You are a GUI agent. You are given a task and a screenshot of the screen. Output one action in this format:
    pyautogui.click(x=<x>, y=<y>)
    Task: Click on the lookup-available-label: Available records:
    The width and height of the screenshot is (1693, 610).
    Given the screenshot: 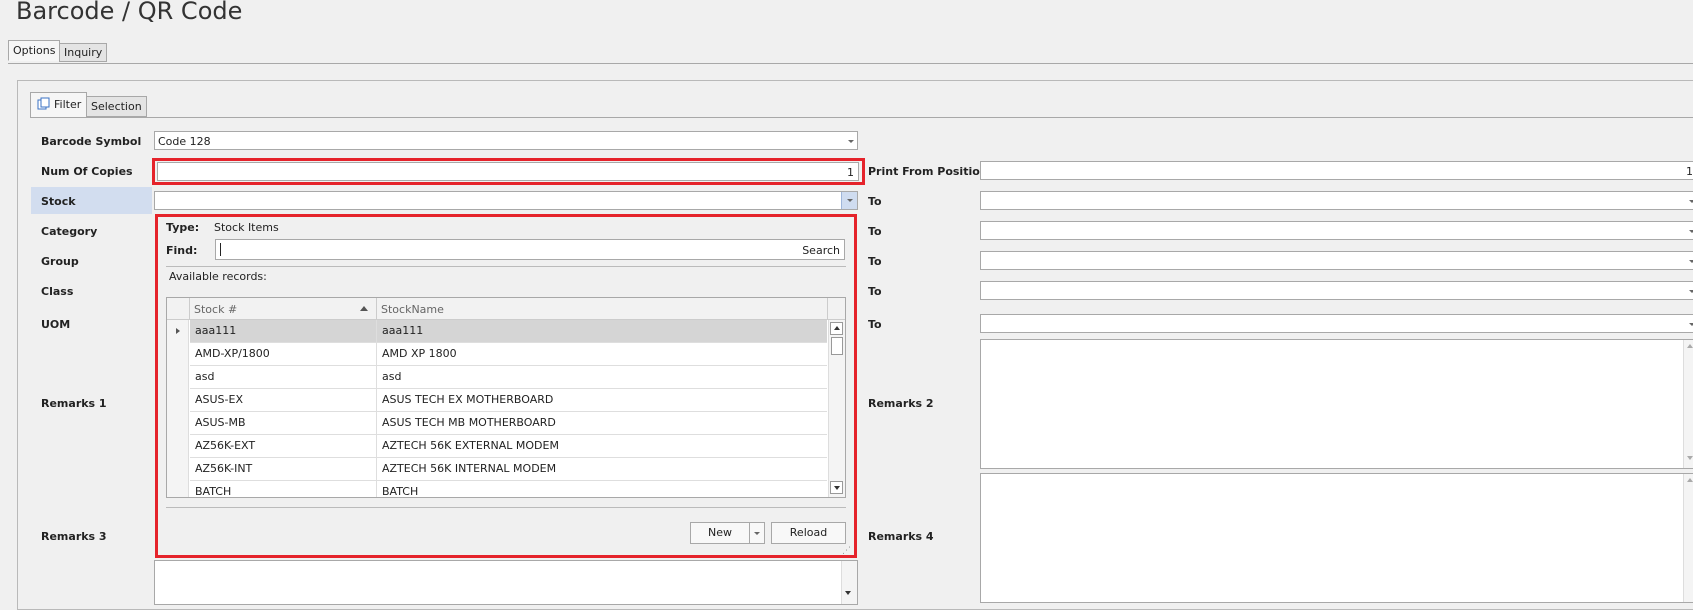 What is the action you would take?
    pyautogui.click(x=218, y=276)
    